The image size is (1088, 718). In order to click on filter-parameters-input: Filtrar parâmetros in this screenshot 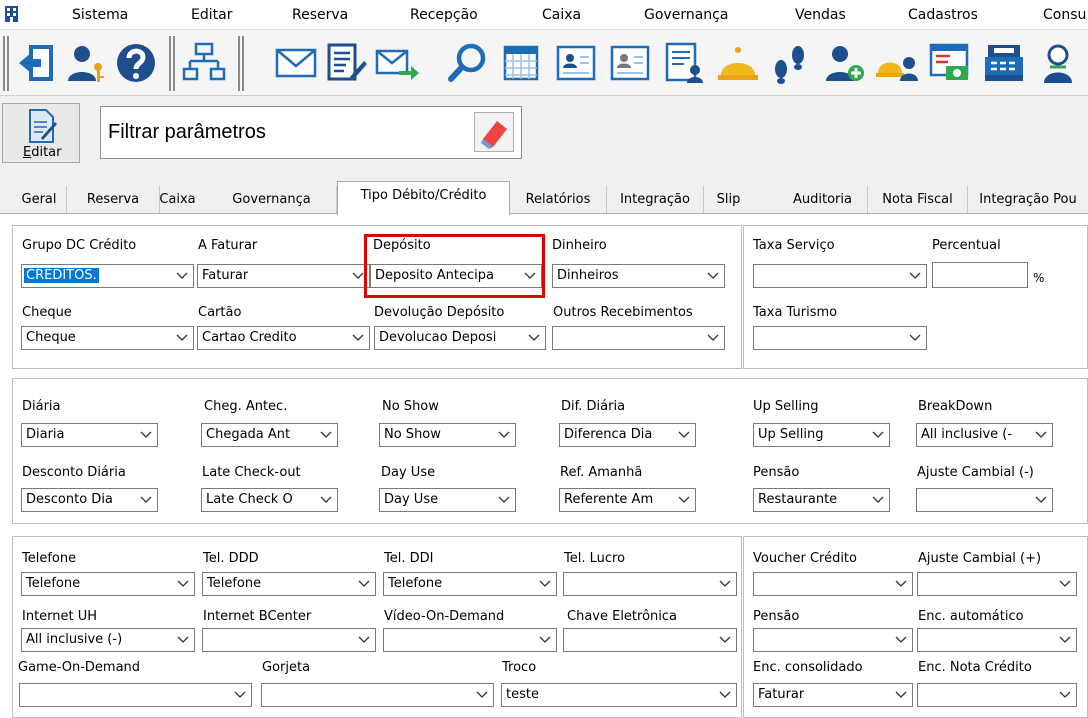, I will do `click(311, 132)`.